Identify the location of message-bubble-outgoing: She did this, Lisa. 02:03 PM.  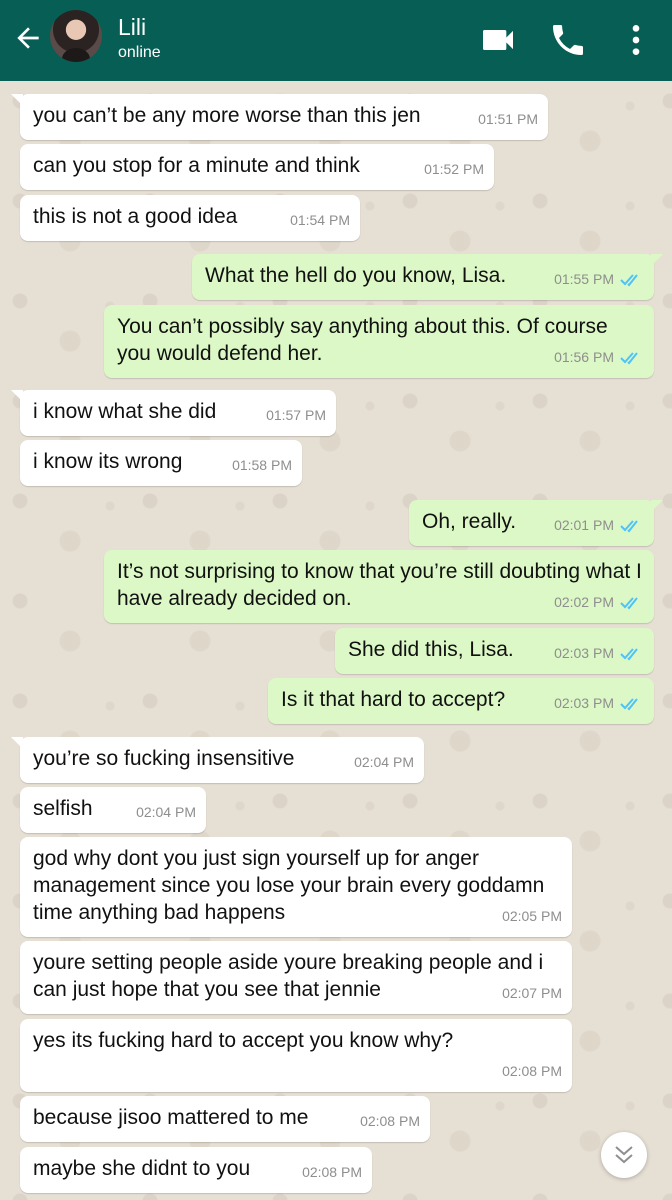
(494, 651).